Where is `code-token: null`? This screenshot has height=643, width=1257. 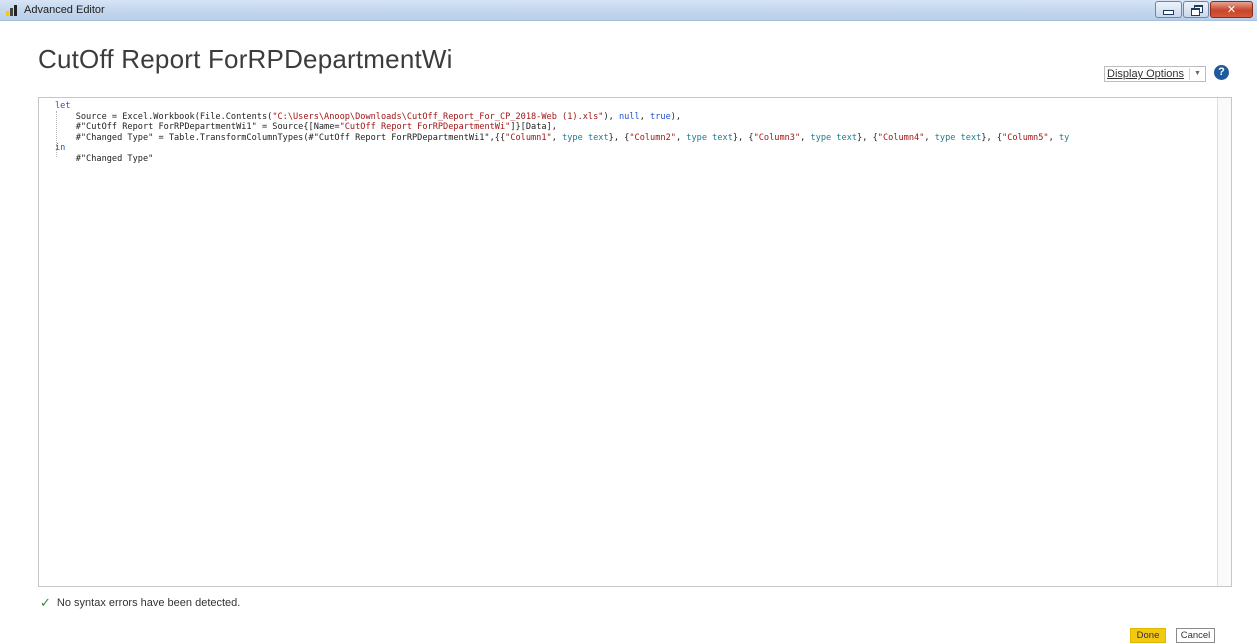
code-token: null is located at coordinates (629, 116).